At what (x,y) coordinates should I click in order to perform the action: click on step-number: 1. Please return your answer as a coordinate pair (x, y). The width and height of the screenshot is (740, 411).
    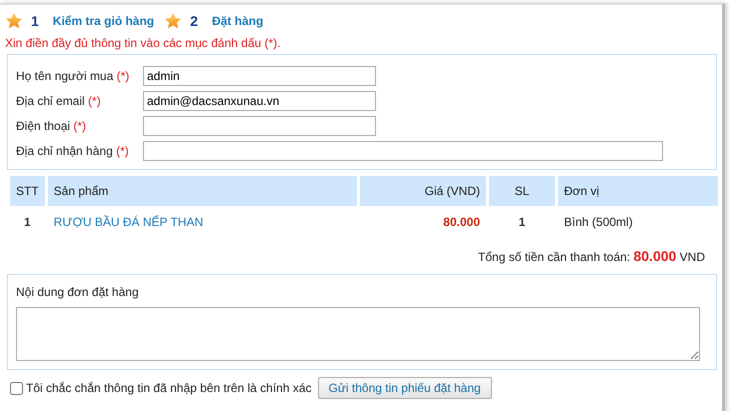
    Looking at the image, I should click on (35, 21).